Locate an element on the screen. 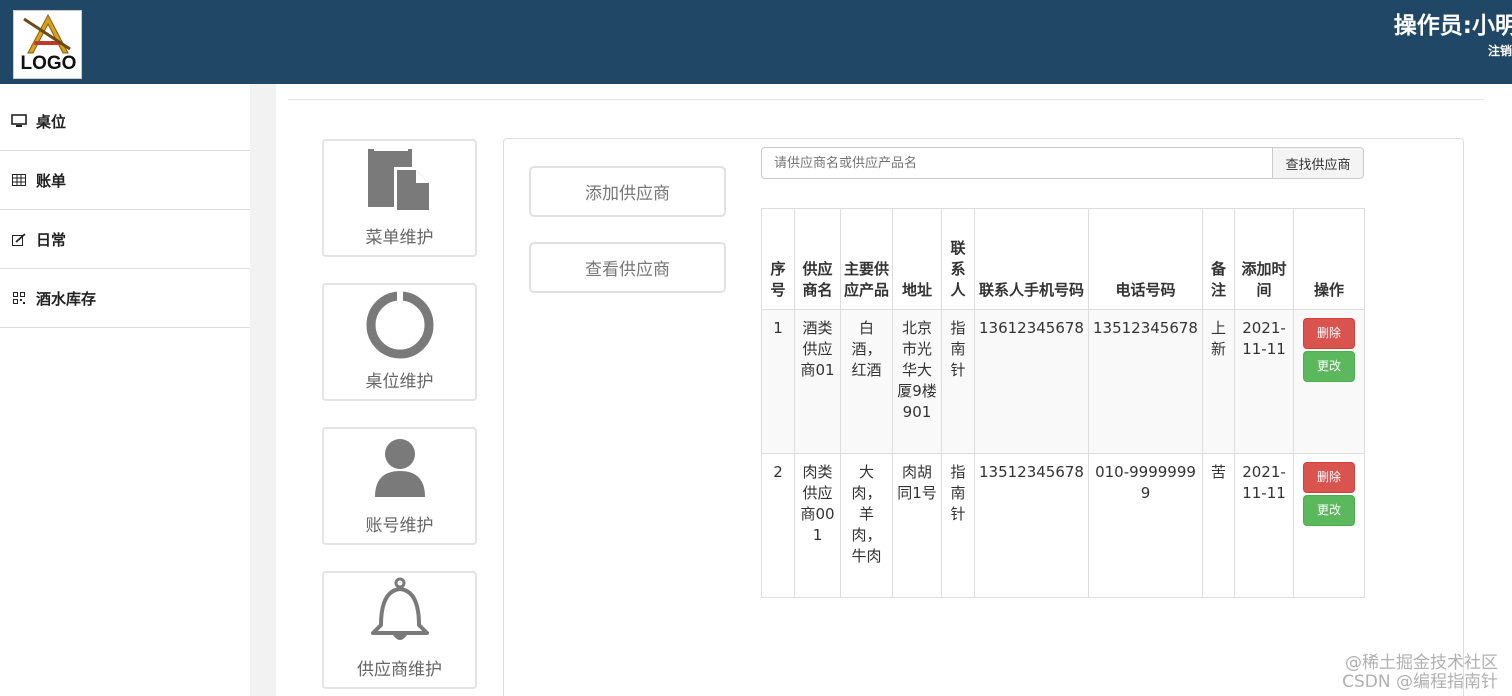  tile-menu-maintenance: 菜单维护 is located at coordinates (399, 198).